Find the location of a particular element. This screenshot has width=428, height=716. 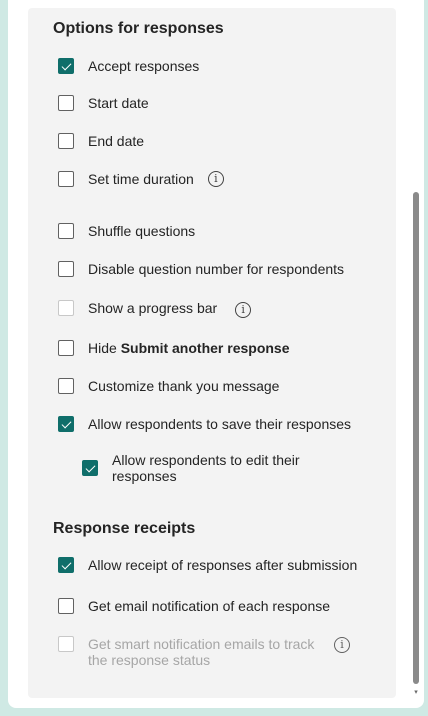

start-date-label: Start date is located at coordinates (118, 103).